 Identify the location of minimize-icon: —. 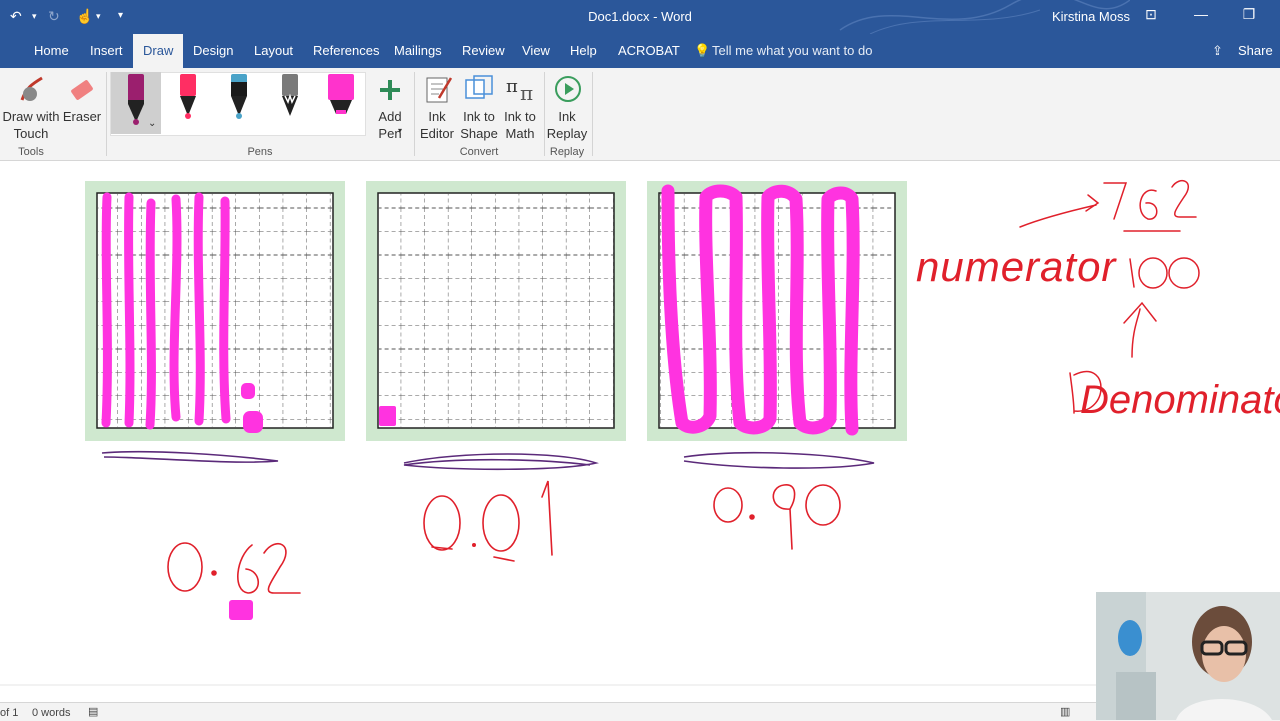
(1201, 14).